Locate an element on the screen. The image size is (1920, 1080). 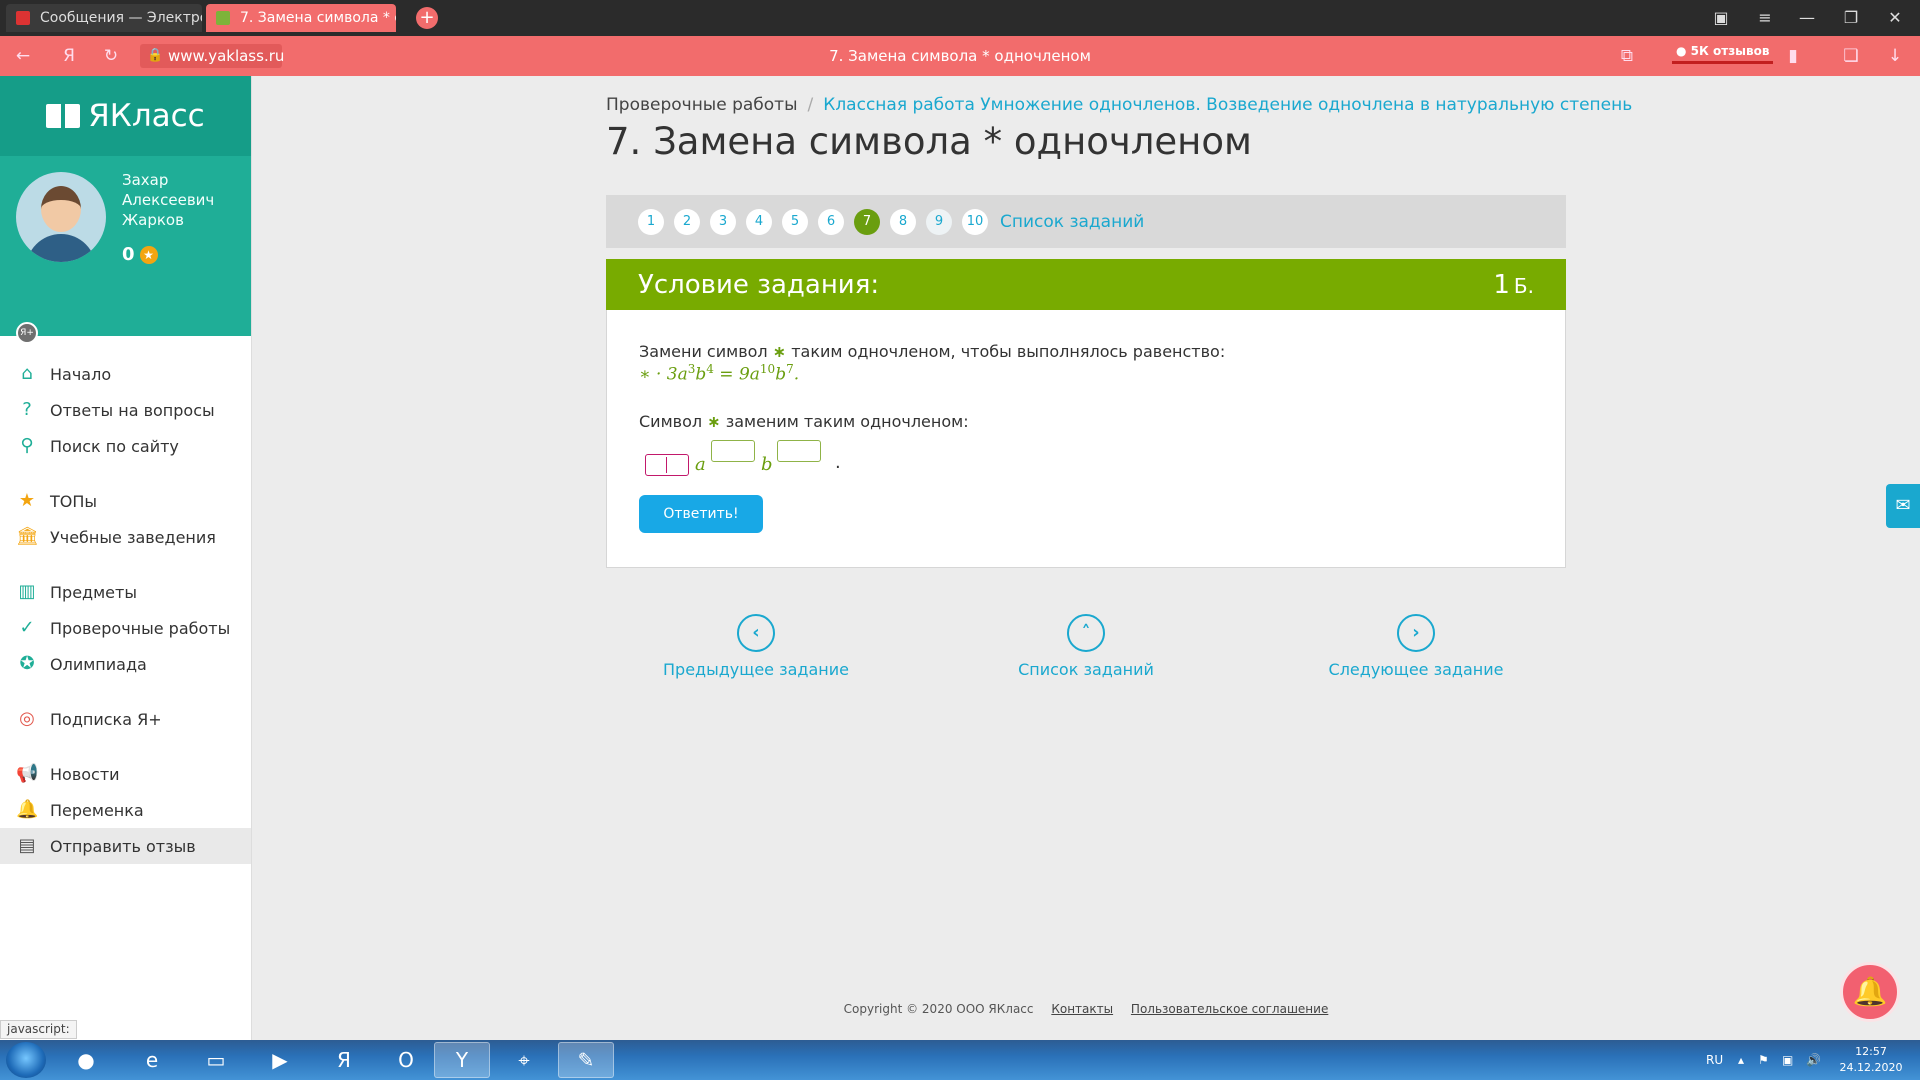
sidebar-item-institutions: 🏛 Учебные заведения is located at coordinates (125, 537).